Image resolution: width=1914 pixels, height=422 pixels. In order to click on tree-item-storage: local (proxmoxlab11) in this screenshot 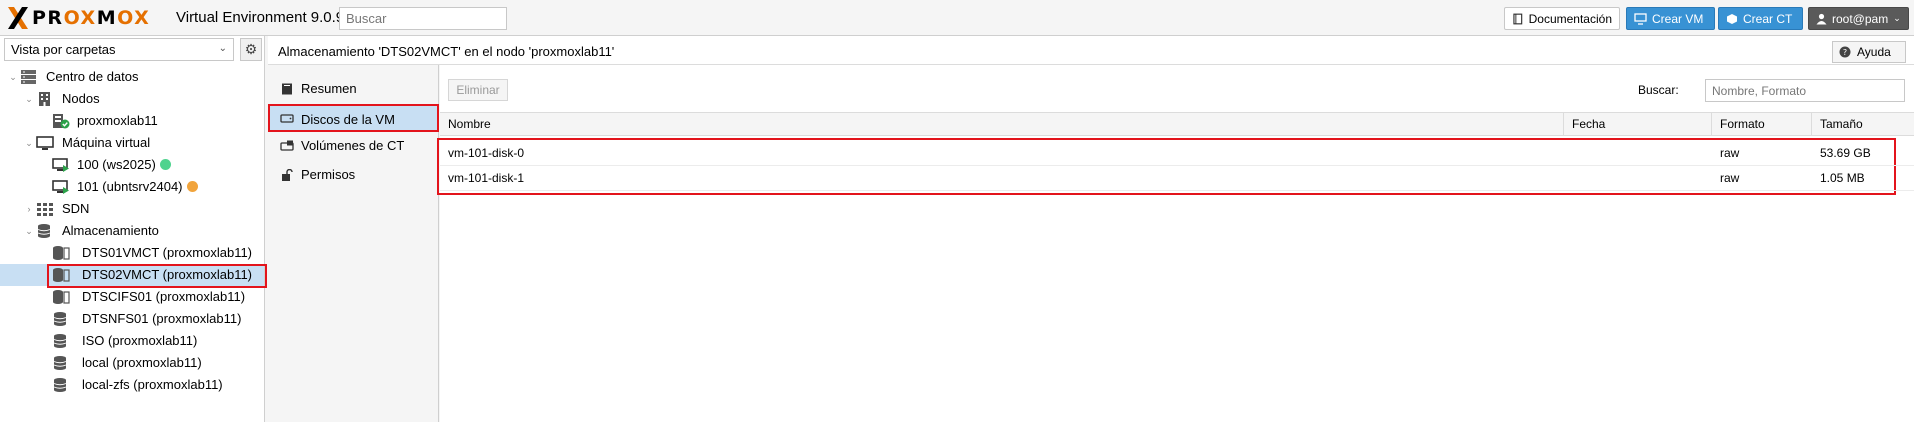, I will do `click(132, 363)`.